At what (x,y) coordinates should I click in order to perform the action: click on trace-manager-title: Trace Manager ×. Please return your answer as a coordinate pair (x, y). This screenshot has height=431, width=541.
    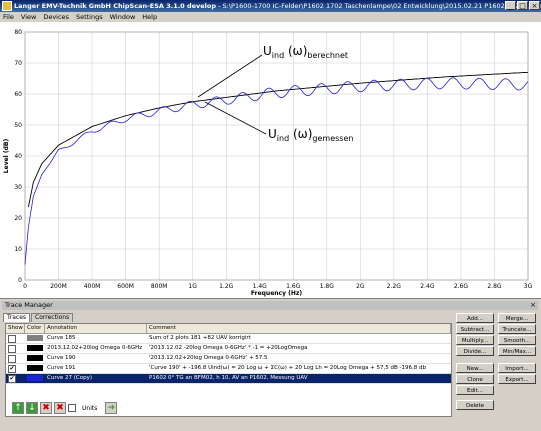
    Looking at the image, I should click on (270, 305).